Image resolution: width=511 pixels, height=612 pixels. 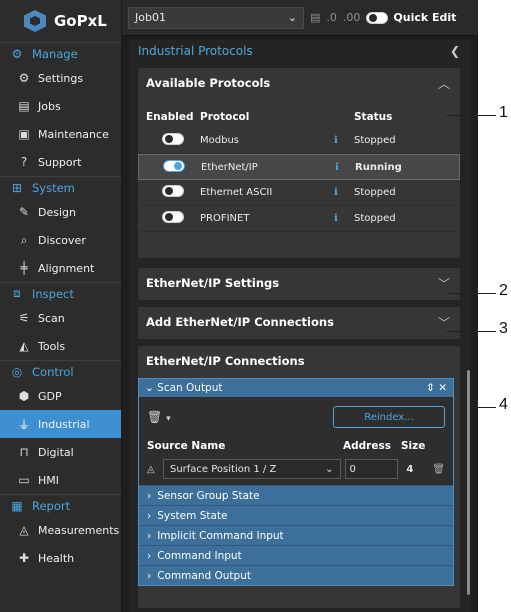 What do you see at coordinates (57, 212) in the screenshot?
I see `sidebar-item-label: Design` at bounding box center [57, 212].